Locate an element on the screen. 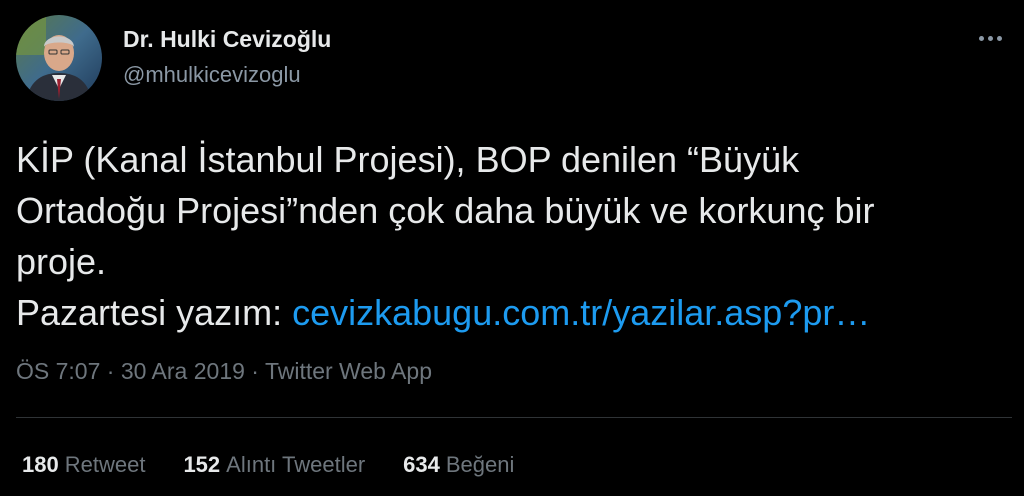  retweets-stat: 180 Retweet is located at coordinates (83, 465).